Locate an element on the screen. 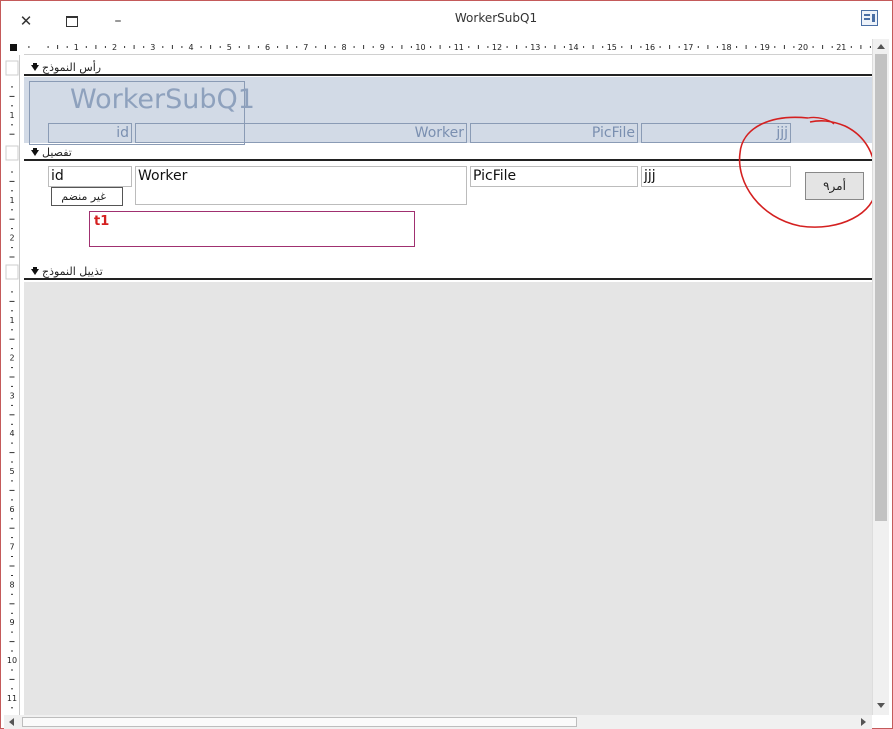 This screenshot has width=893, height=729. ruler-number: 1 is located at coordinates (11, 115).